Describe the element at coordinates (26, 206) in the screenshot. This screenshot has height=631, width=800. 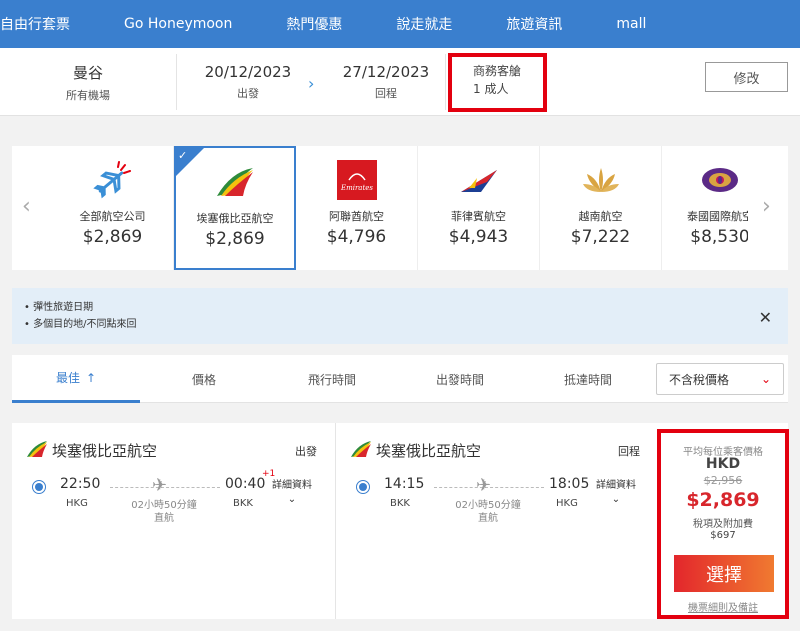
I see `chevron-left-icon: ‹` at that location.